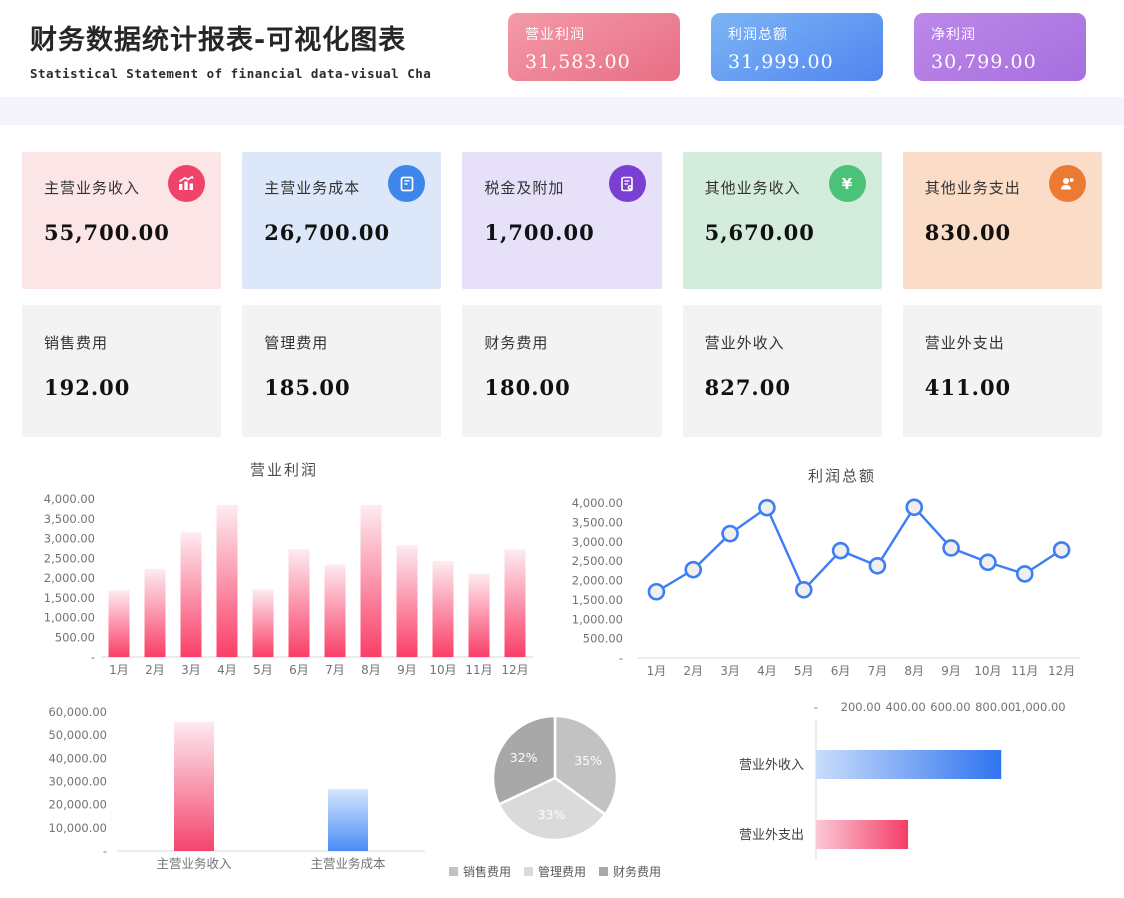 The height and width of the screenshot is (898, 1124). Describe the element at coordinates (984, 62) in the screenshot. I see `kpi-value: 30,799.00` at that location.